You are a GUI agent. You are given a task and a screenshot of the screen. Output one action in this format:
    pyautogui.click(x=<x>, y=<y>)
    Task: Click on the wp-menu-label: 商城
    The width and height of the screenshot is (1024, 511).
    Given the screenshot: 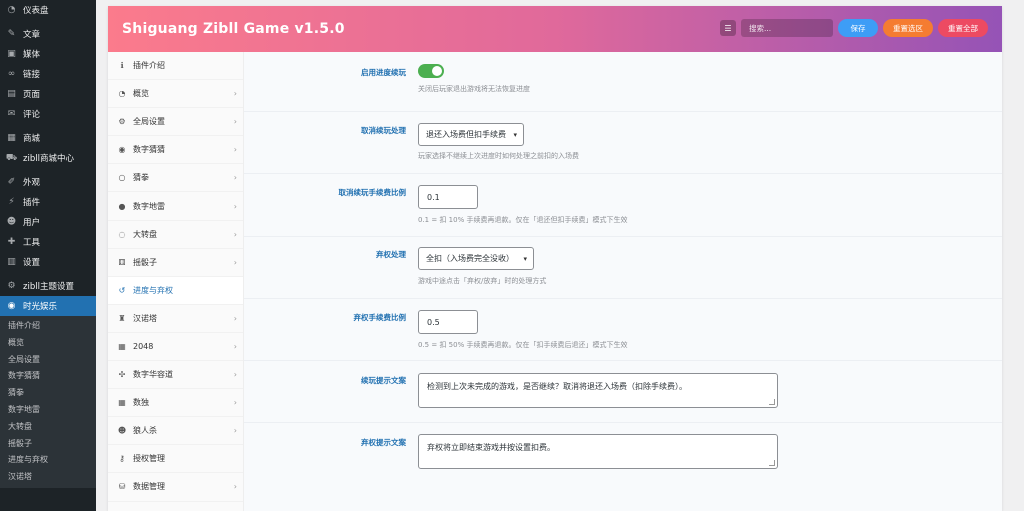 What is the action you would take?
    pyautogui.click(x=32, y=139)
    